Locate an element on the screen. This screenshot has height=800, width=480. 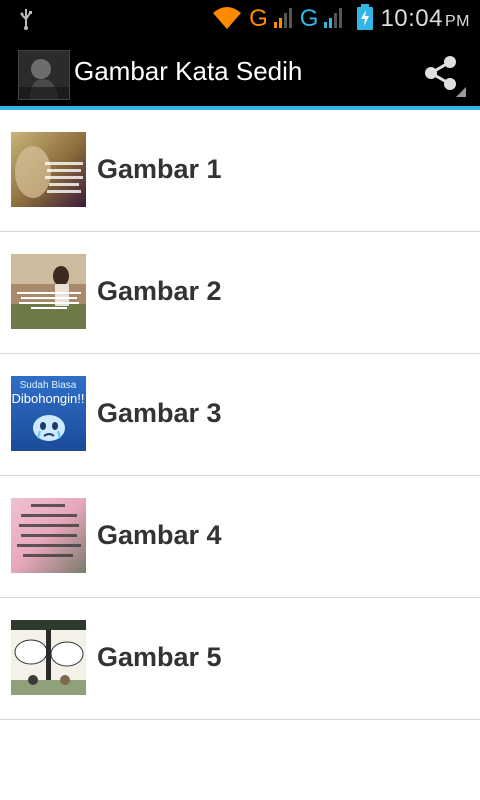
list-item-label: Gambar 3 is located at coordinates (159, 413).